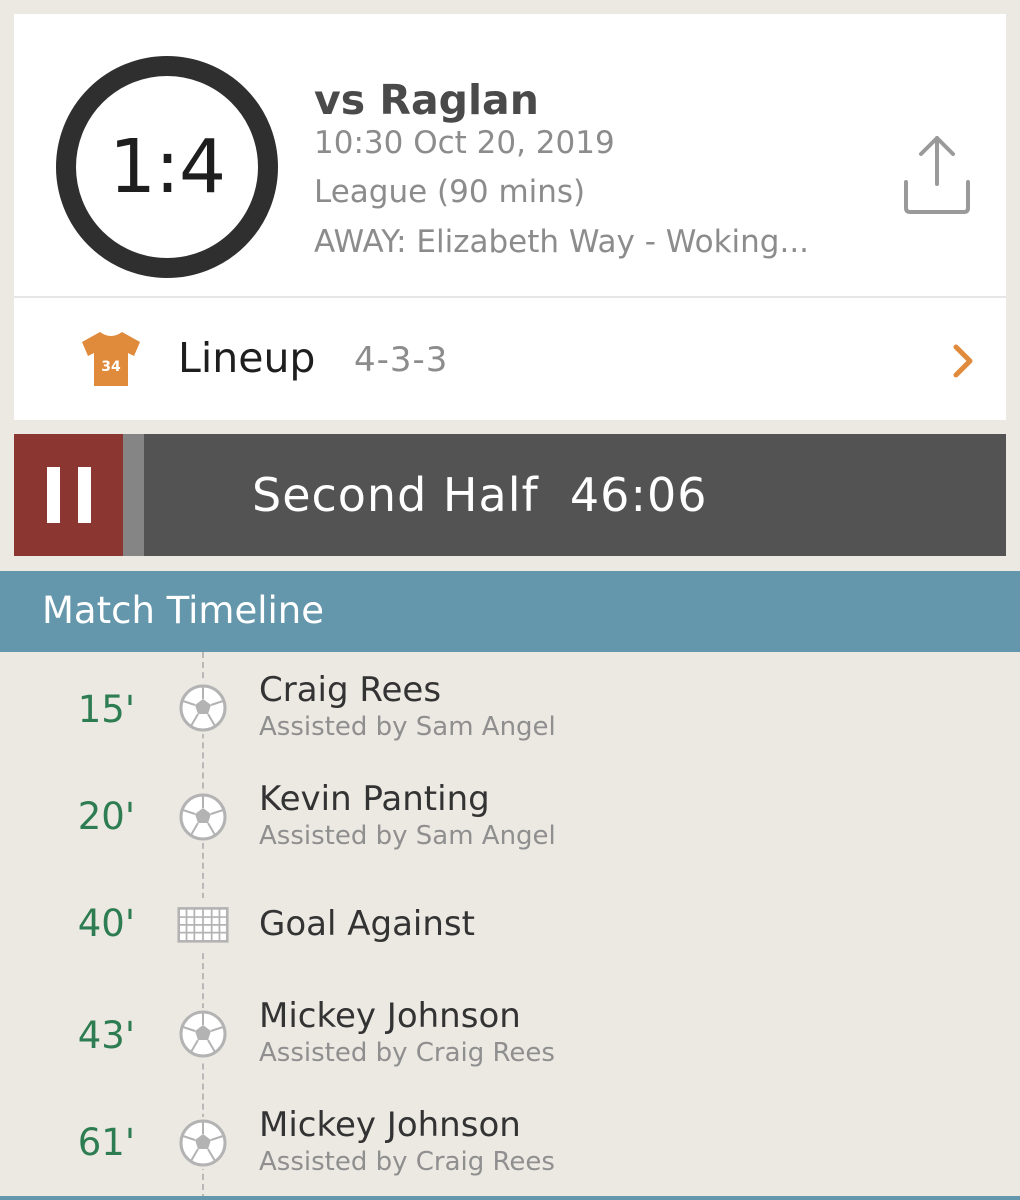  Describe the element at coordinates (84, 495) in the screenshot. I see `pause-icon-bar` at that location.